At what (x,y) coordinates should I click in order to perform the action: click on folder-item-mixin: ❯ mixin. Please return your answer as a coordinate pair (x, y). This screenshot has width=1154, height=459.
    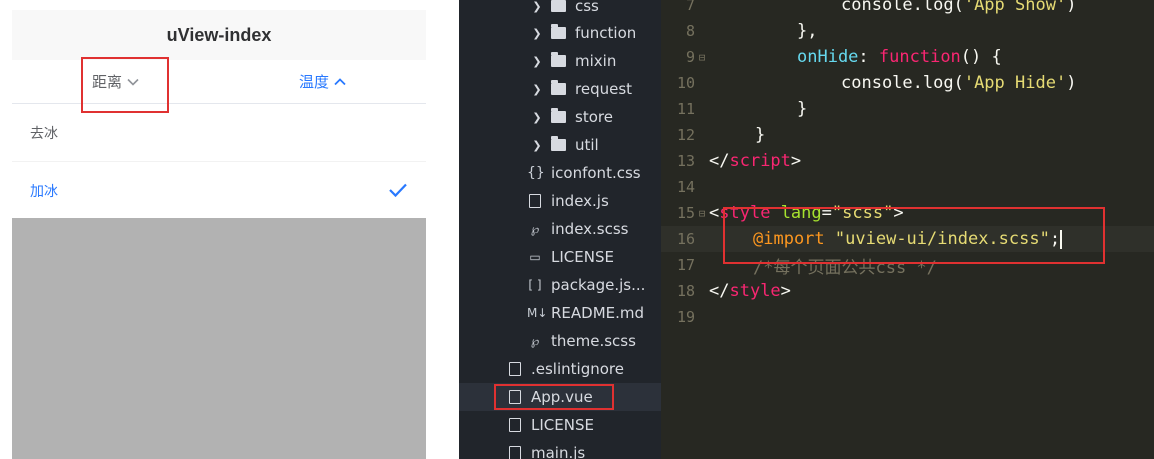
    Looking at the image, I should click on (560, 61).